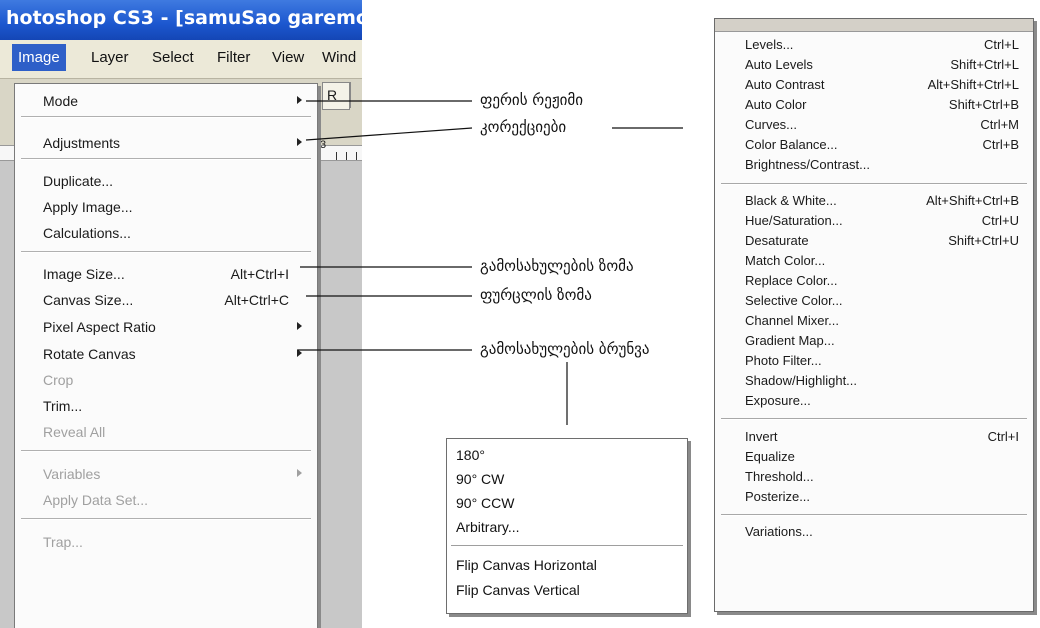  What do you see at coordinates (1003, 436) in the screenshot?
I see `adj-shortcut: Ctrl+I` at bounding box center [1003, 436].